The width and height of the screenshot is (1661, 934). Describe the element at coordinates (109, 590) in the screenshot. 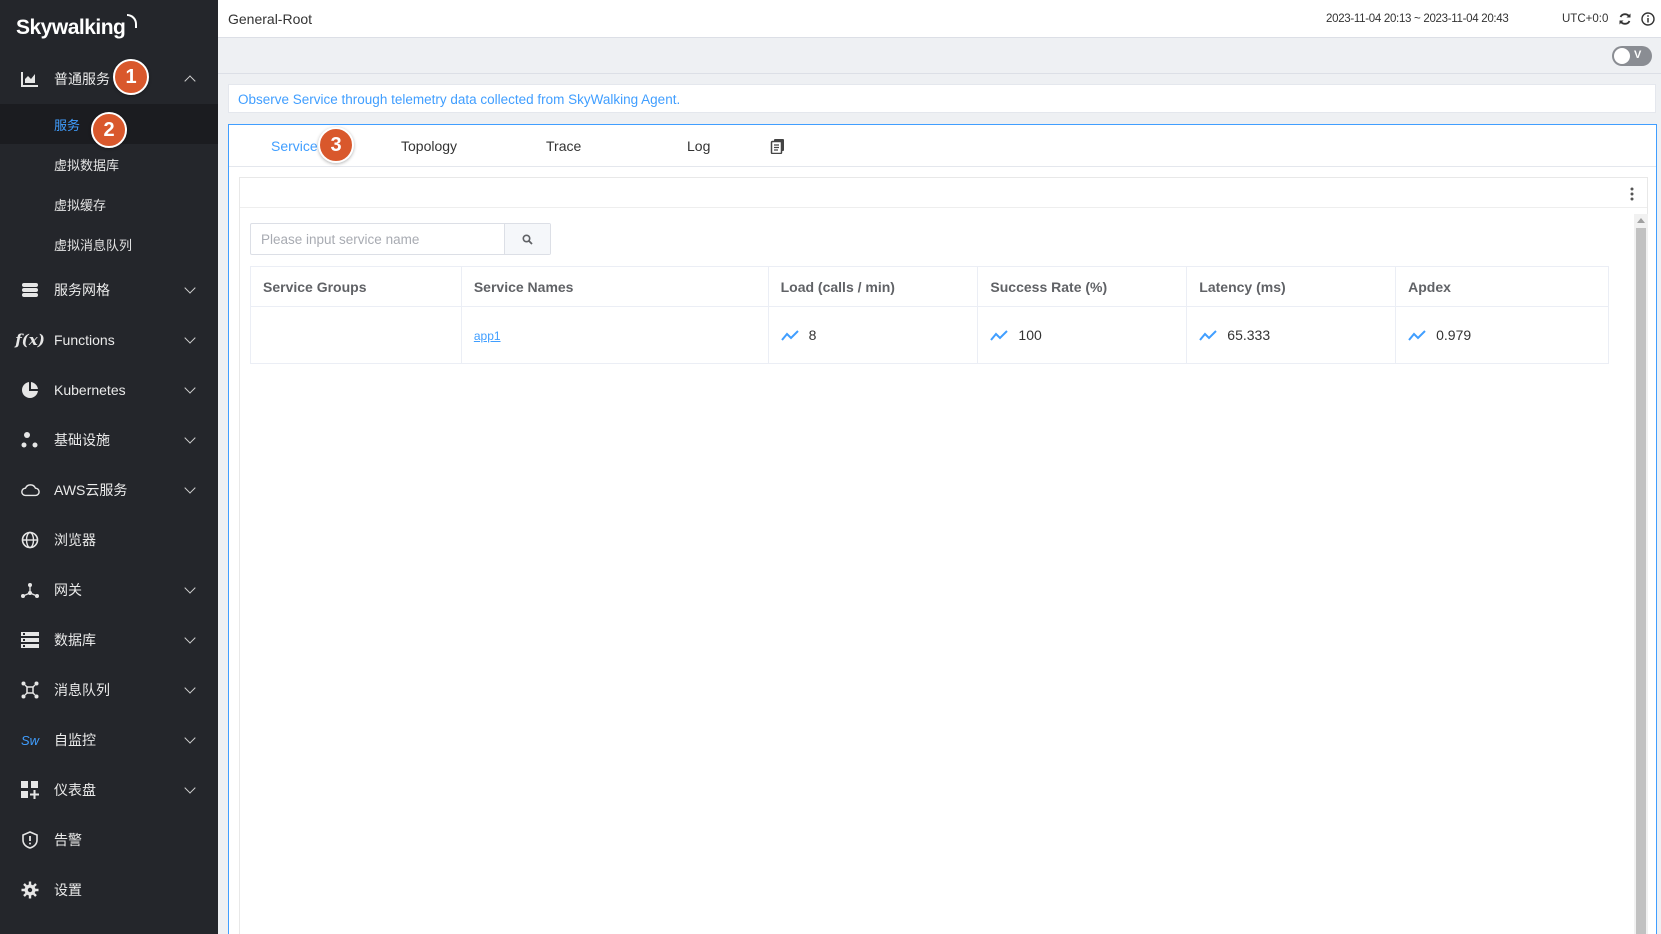

I see `sidebar-item-gateway: 网关` at that location.